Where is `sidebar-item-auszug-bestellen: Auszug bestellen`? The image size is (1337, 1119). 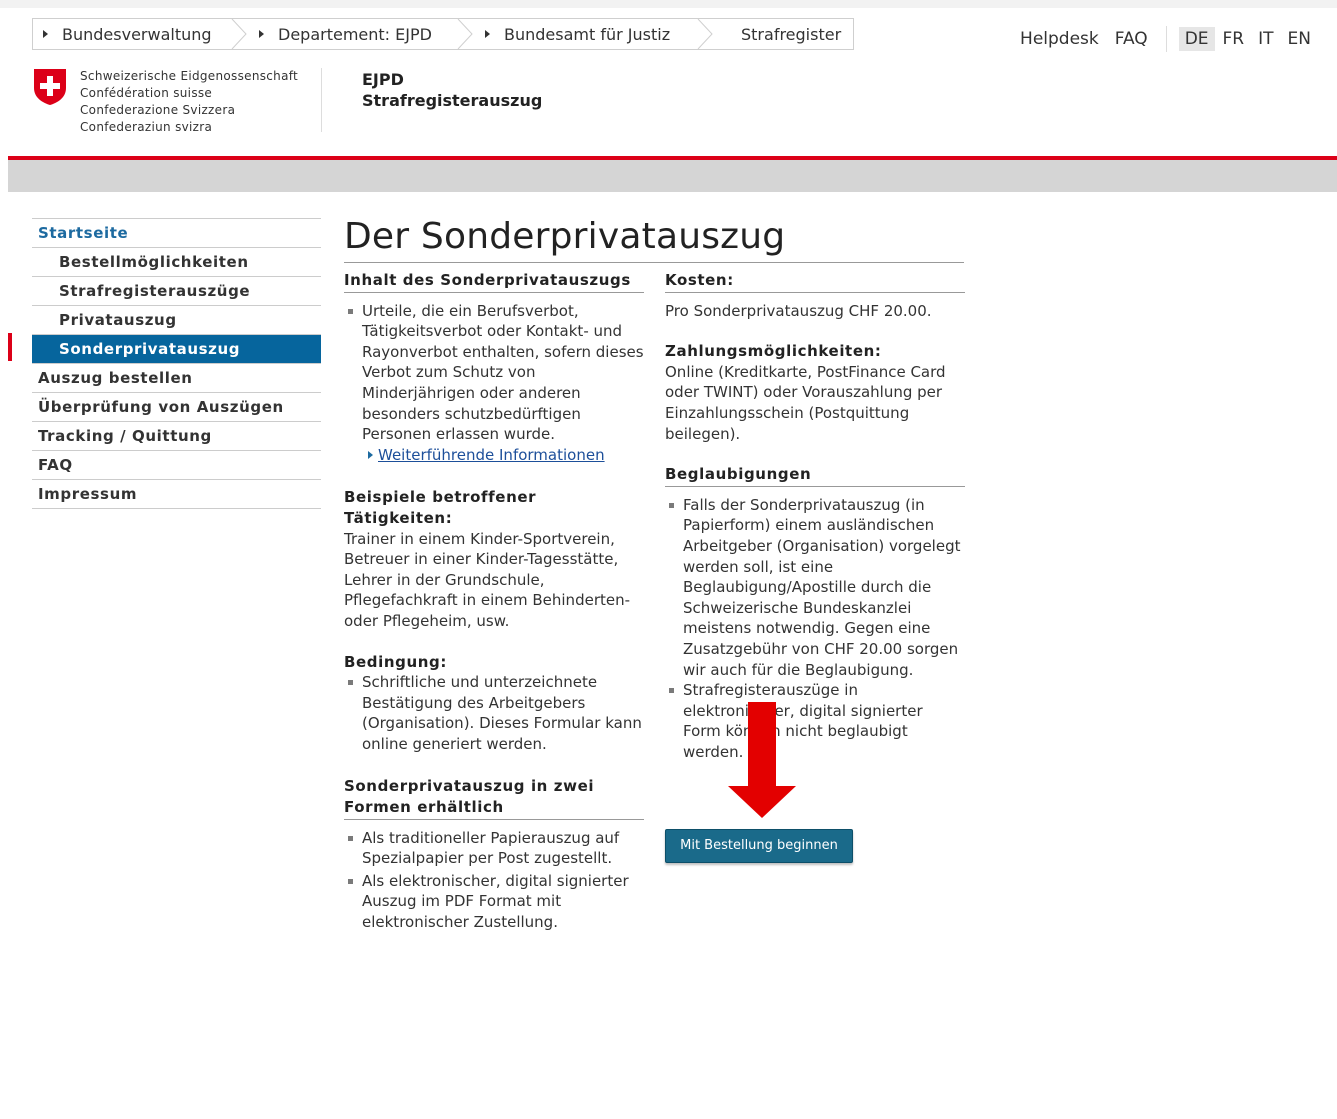
sidebar-item-auszug-bestellen: Auszug bestellen is located at coordinates (176, 378).